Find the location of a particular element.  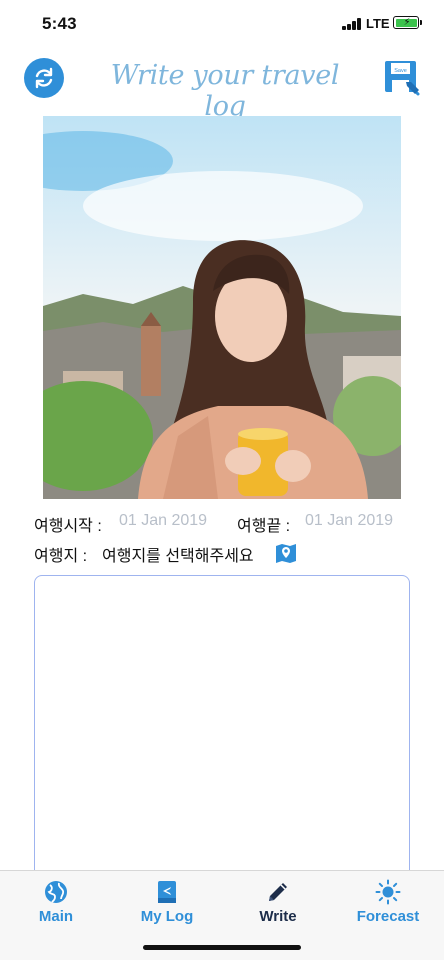

tab-my-log: My Log is located at coordinates (167, 904).